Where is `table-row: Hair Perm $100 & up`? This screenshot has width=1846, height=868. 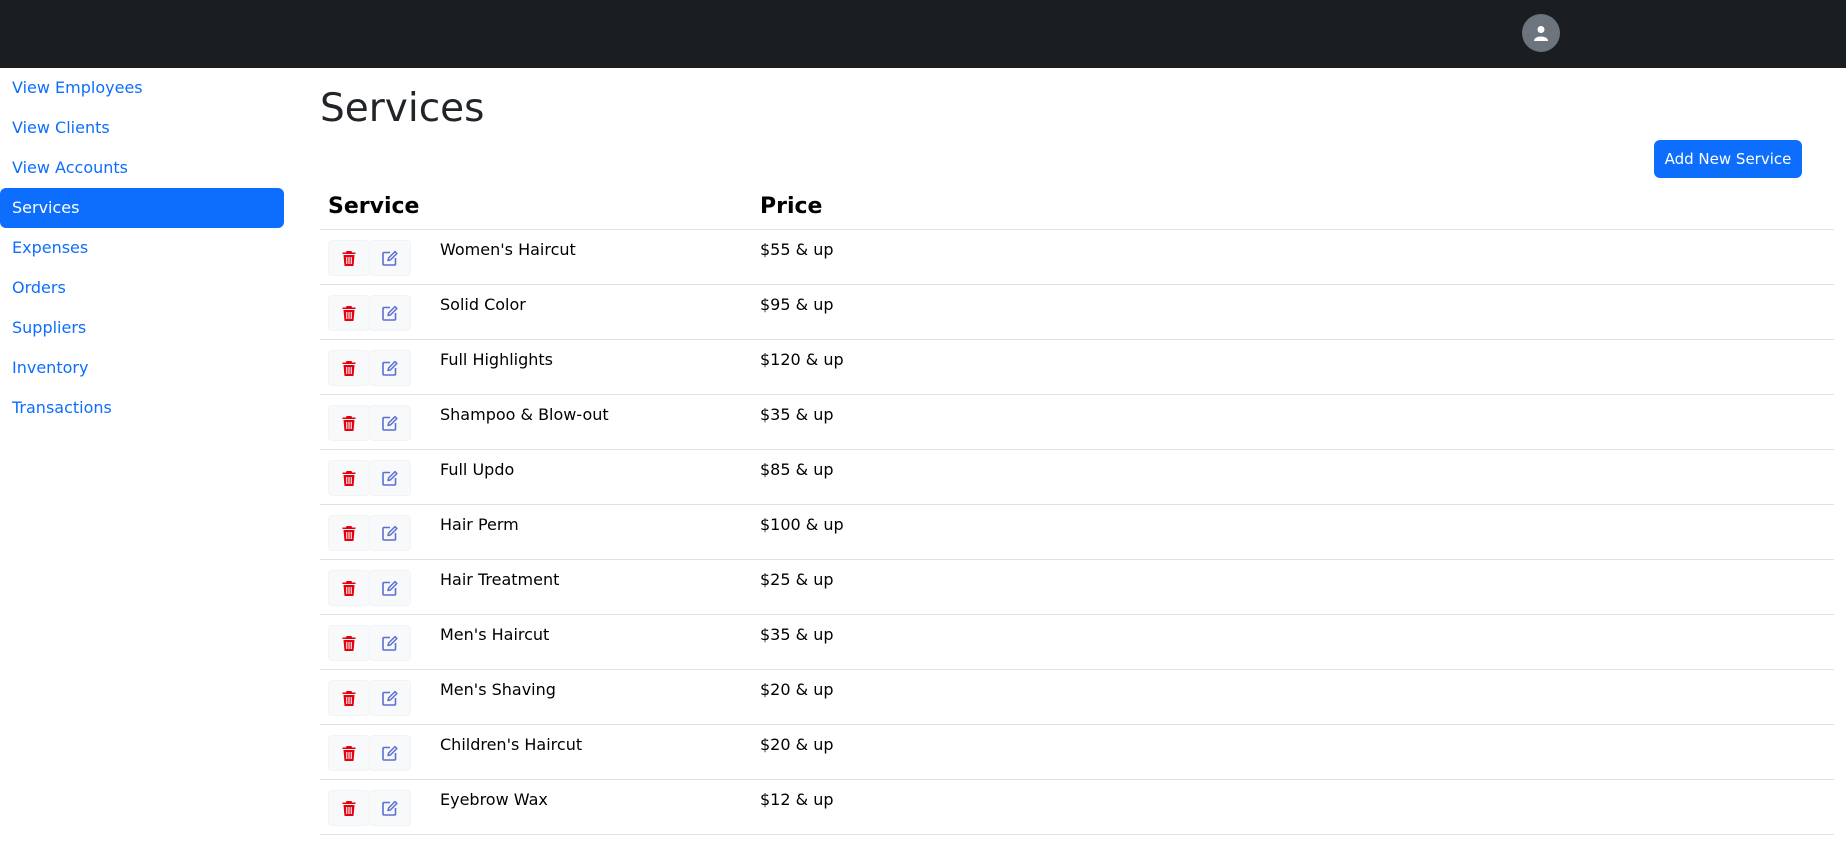
table-row: Hair Perm $100 & up is located at coordinates (1077, 532).